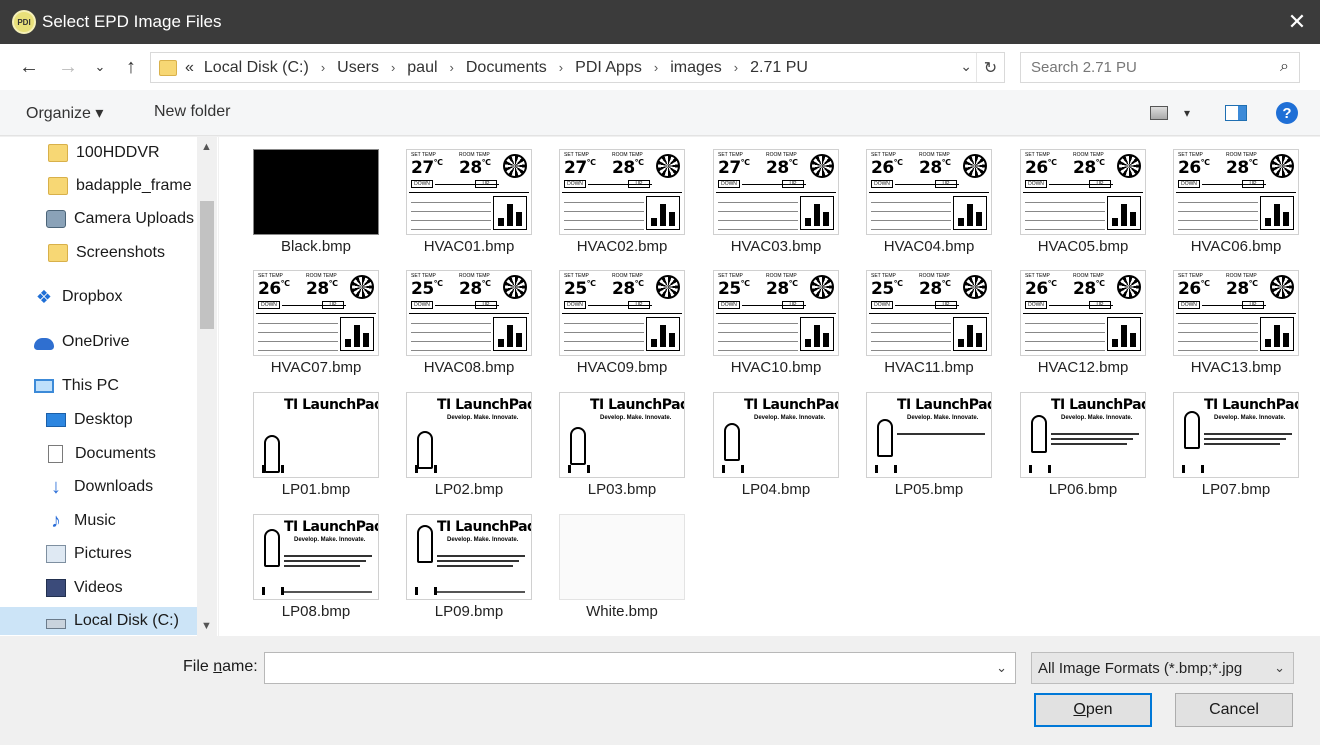  I want to click on folder-icon, so click(58, 186).